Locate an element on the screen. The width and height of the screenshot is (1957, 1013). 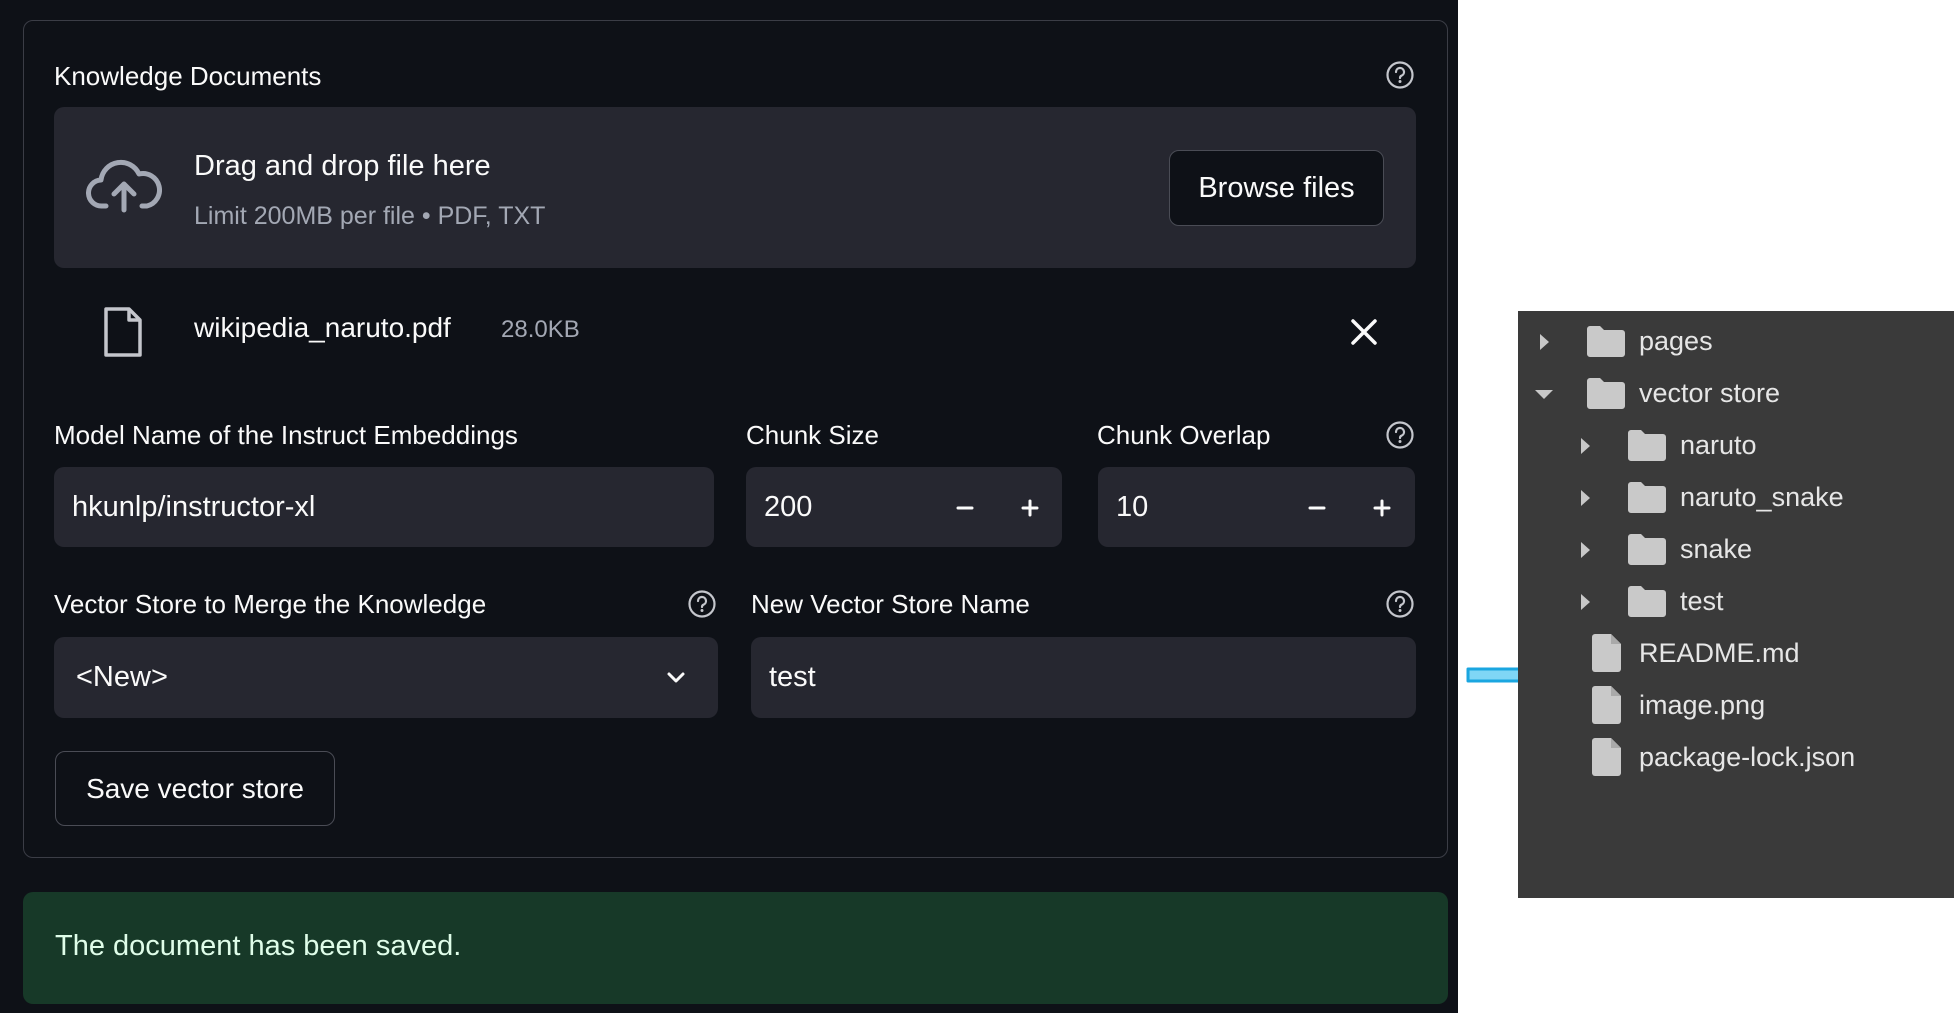
tree-item-package-lock: package-lock.json is located at coordinates (1736, 757).